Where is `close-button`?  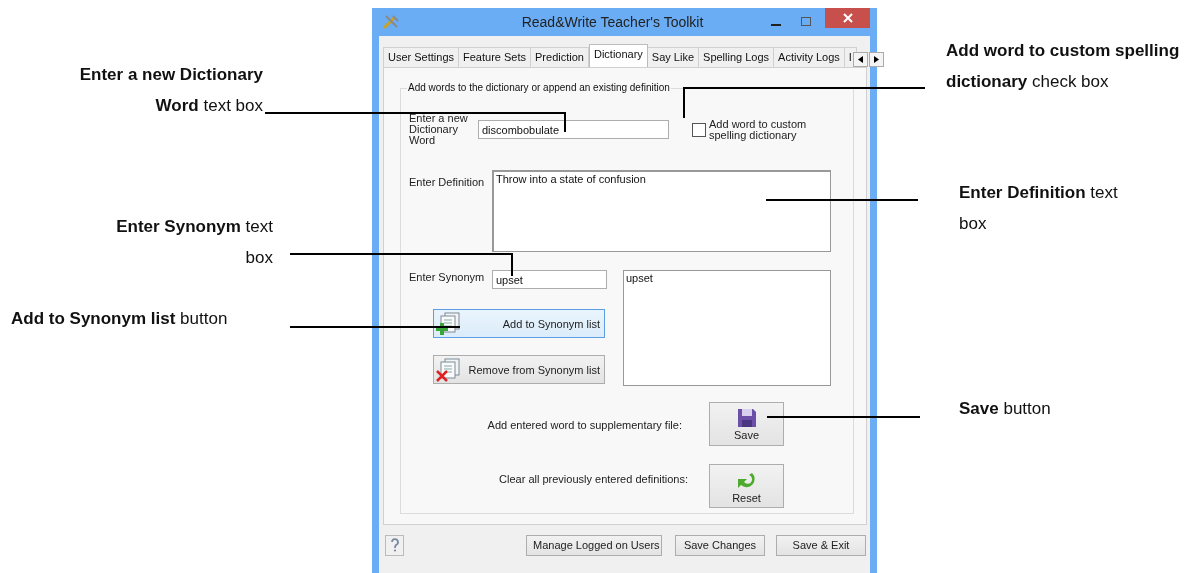 close-button is located at coordinates (847, 18).